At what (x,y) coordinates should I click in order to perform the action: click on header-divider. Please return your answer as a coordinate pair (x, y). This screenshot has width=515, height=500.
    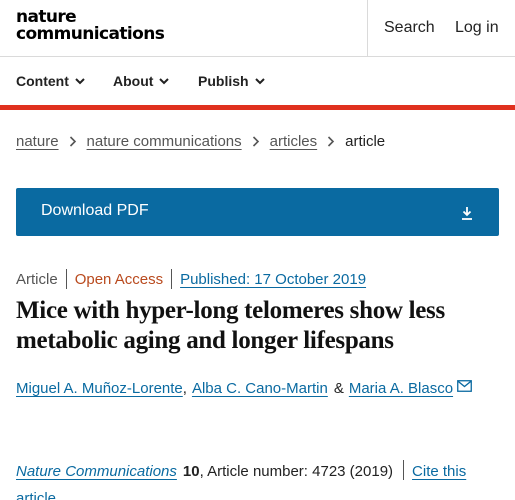
    Looking at the image, I should click on (367, 28).